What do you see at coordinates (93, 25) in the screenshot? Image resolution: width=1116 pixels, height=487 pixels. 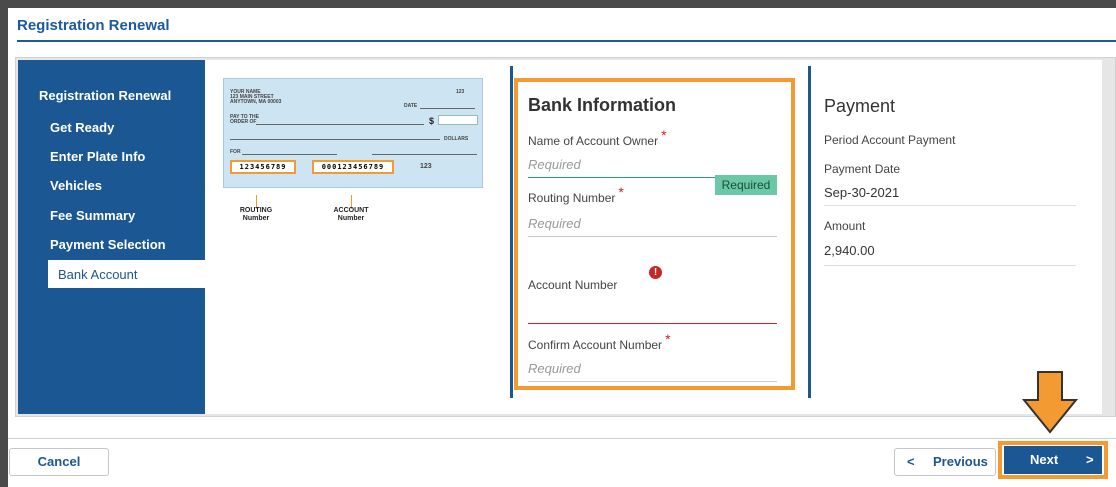 I see `page-title: Registration Renewal` at bounding box center [93, 25].